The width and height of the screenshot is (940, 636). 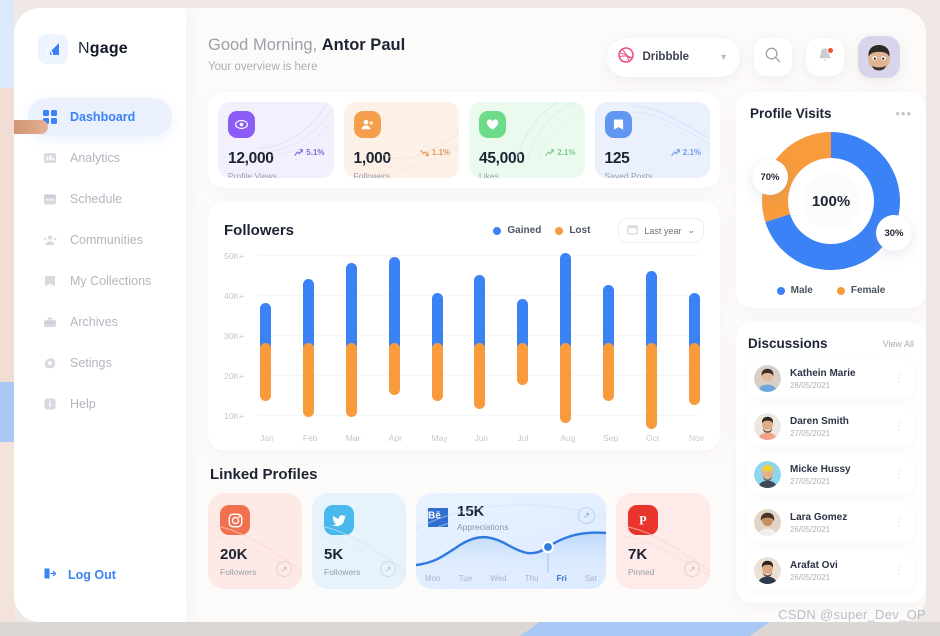 I want to click on discussion-item: Kathein Marie 28/05/2021 ⋮, so click(x=831, y=378).